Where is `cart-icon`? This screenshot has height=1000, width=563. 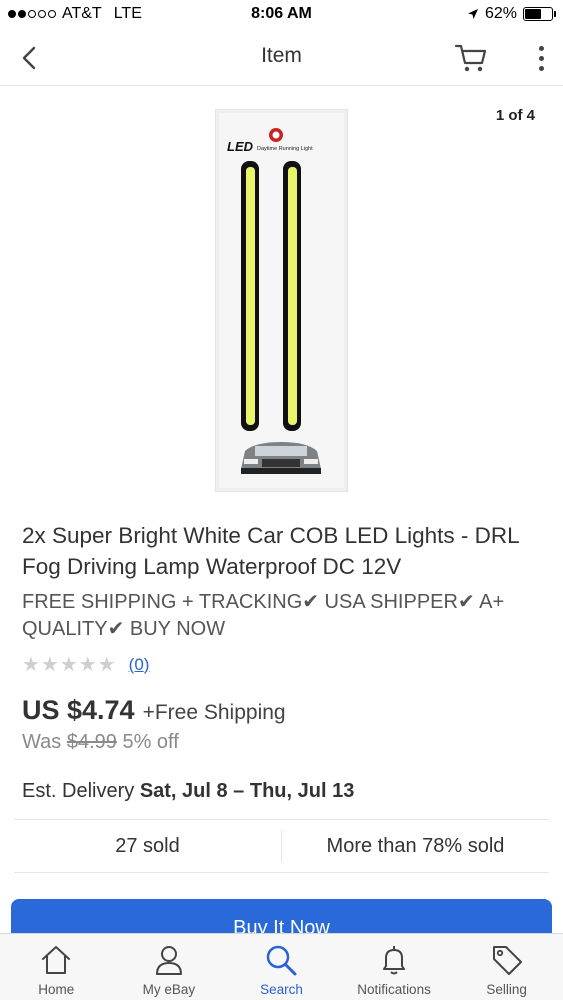
cart-icon is located at coordinates (470, 58).